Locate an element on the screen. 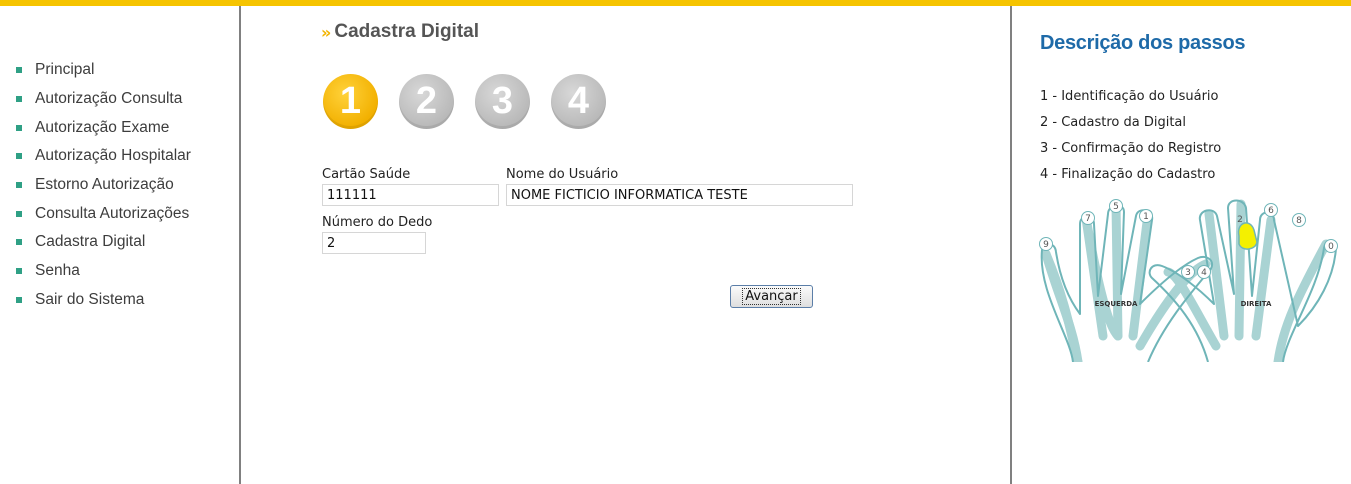  sidebar-item-autorizacao-hospitalar: Autorização Hospitalar is located at coordinates (121, 156).